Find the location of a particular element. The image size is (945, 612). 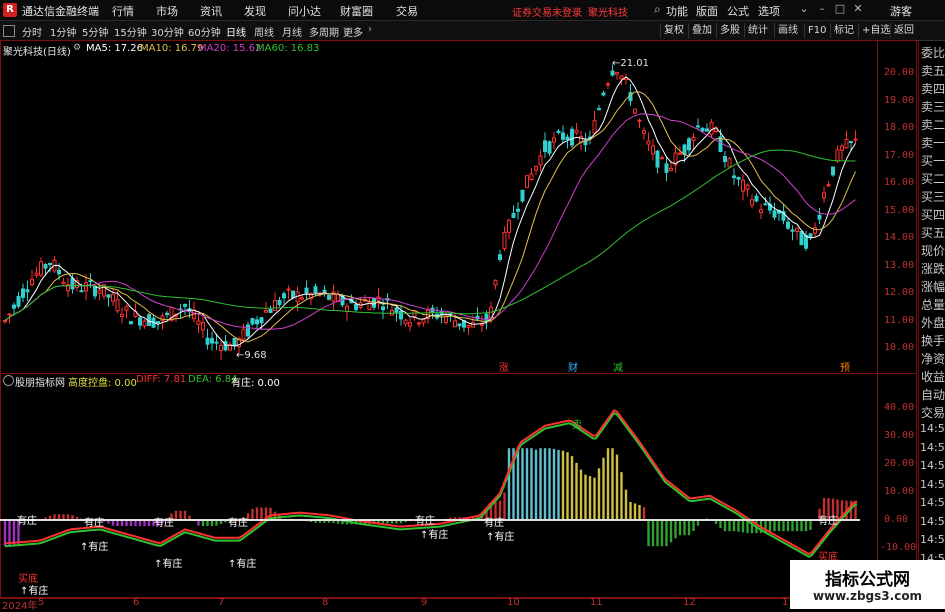

settings-gear-icon: ⚙ is located at coordinates (78, 48).